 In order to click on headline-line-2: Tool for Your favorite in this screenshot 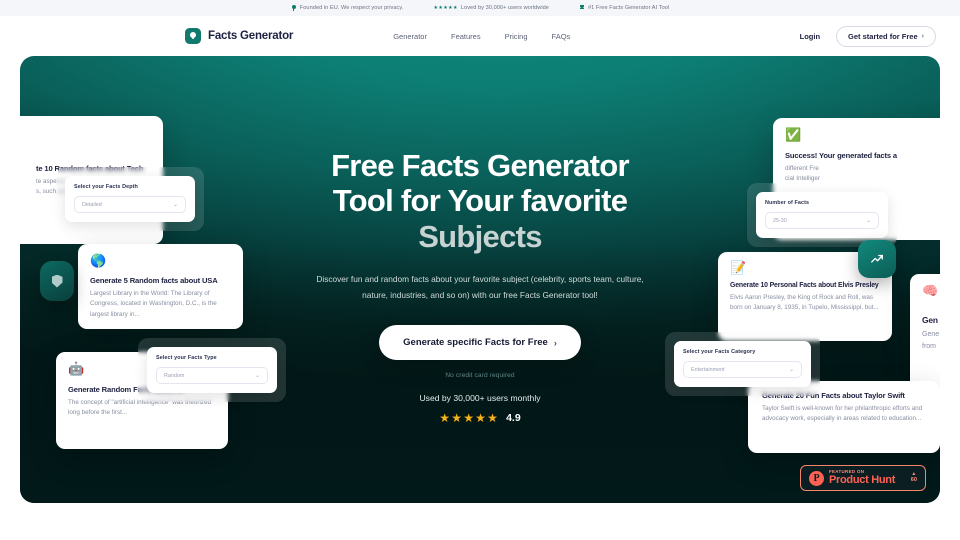, I will do `click(480, 201)`.